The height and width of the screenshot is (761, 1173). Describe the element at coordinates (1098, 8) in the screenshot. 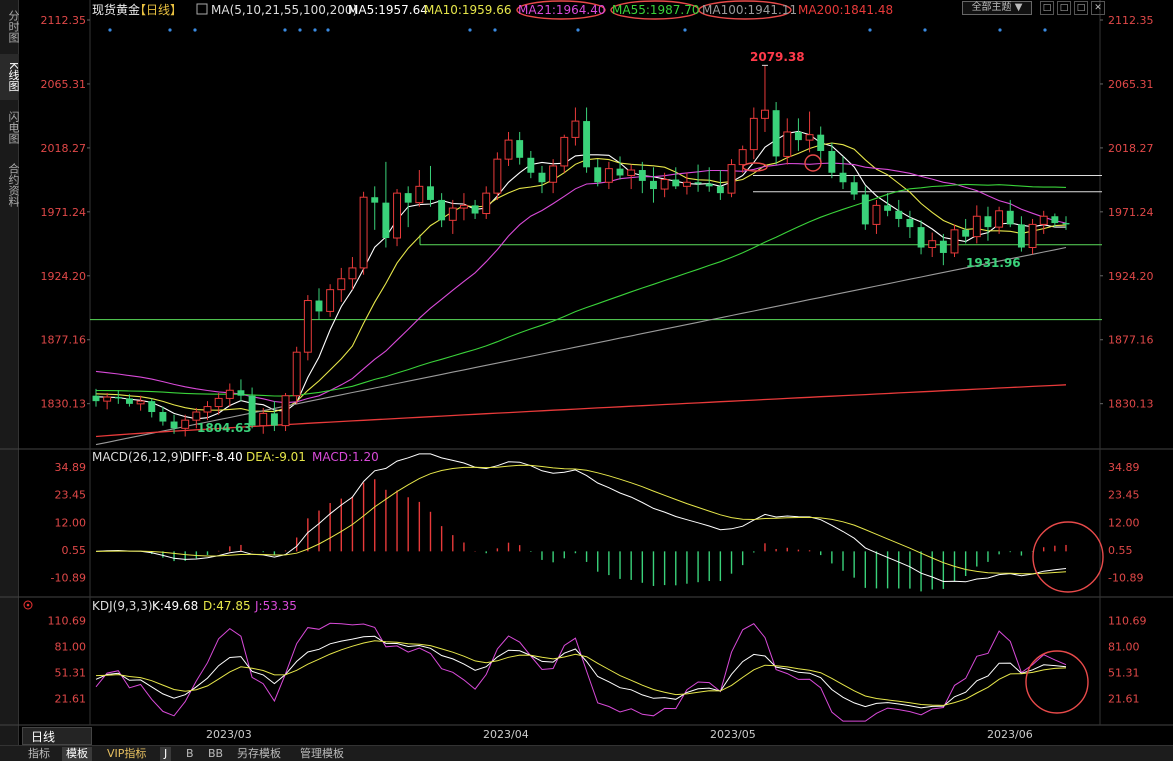

I see `close-button: ✕` at that location.